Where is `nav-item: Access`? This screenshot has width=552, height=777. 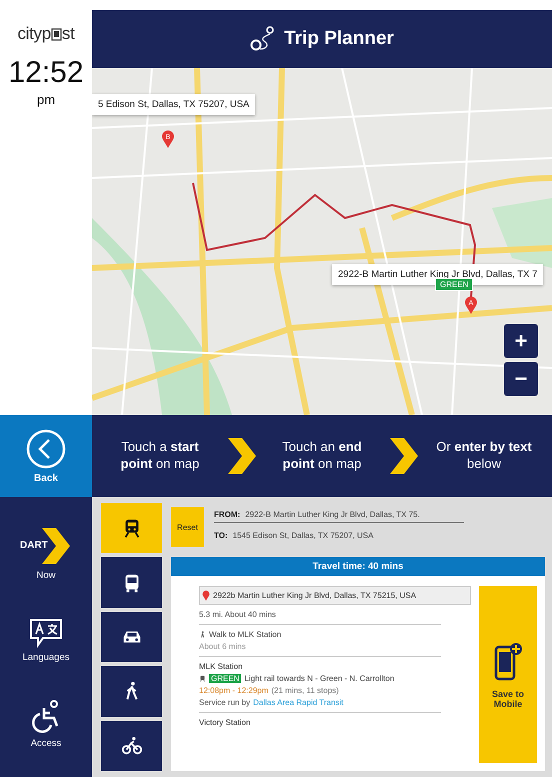
nav-item: Access is located at coordinates (46, 724).